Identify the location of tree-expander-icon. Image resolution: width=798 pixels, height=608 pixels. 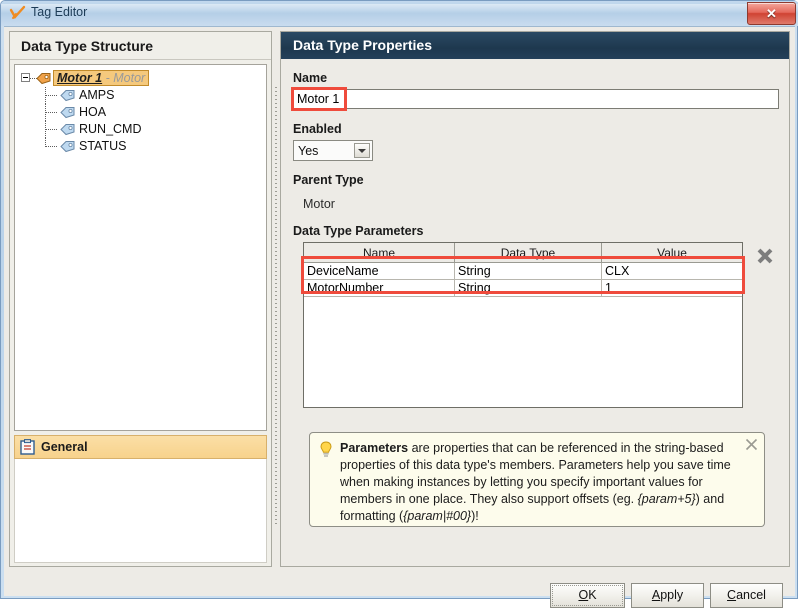
(25, 77).